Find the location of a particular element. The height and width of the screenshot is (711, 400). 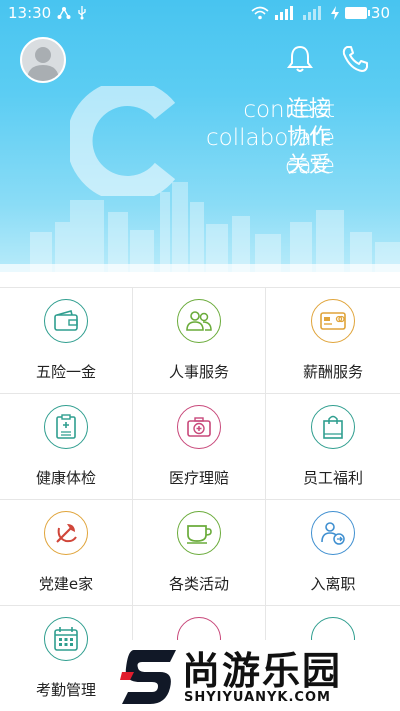

brand-c-logo is located at coordinates (123, 141).